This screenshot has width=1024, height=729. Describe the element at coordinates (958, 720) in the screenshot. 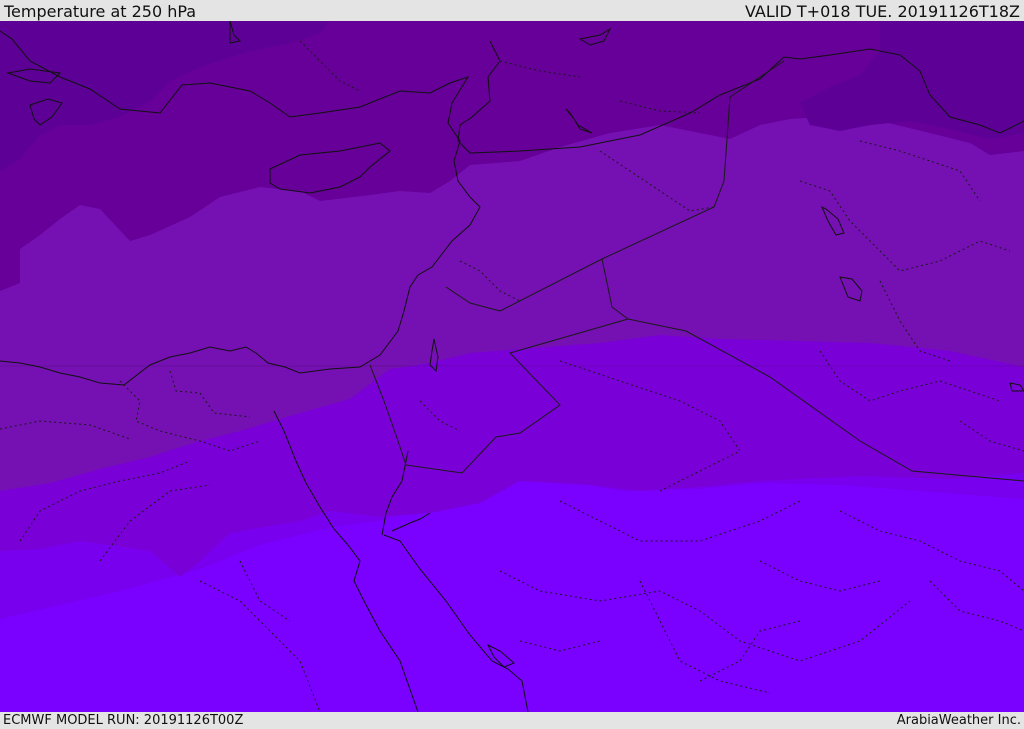

I see `credit-label: ArabiaWeather Inc.` at that location.